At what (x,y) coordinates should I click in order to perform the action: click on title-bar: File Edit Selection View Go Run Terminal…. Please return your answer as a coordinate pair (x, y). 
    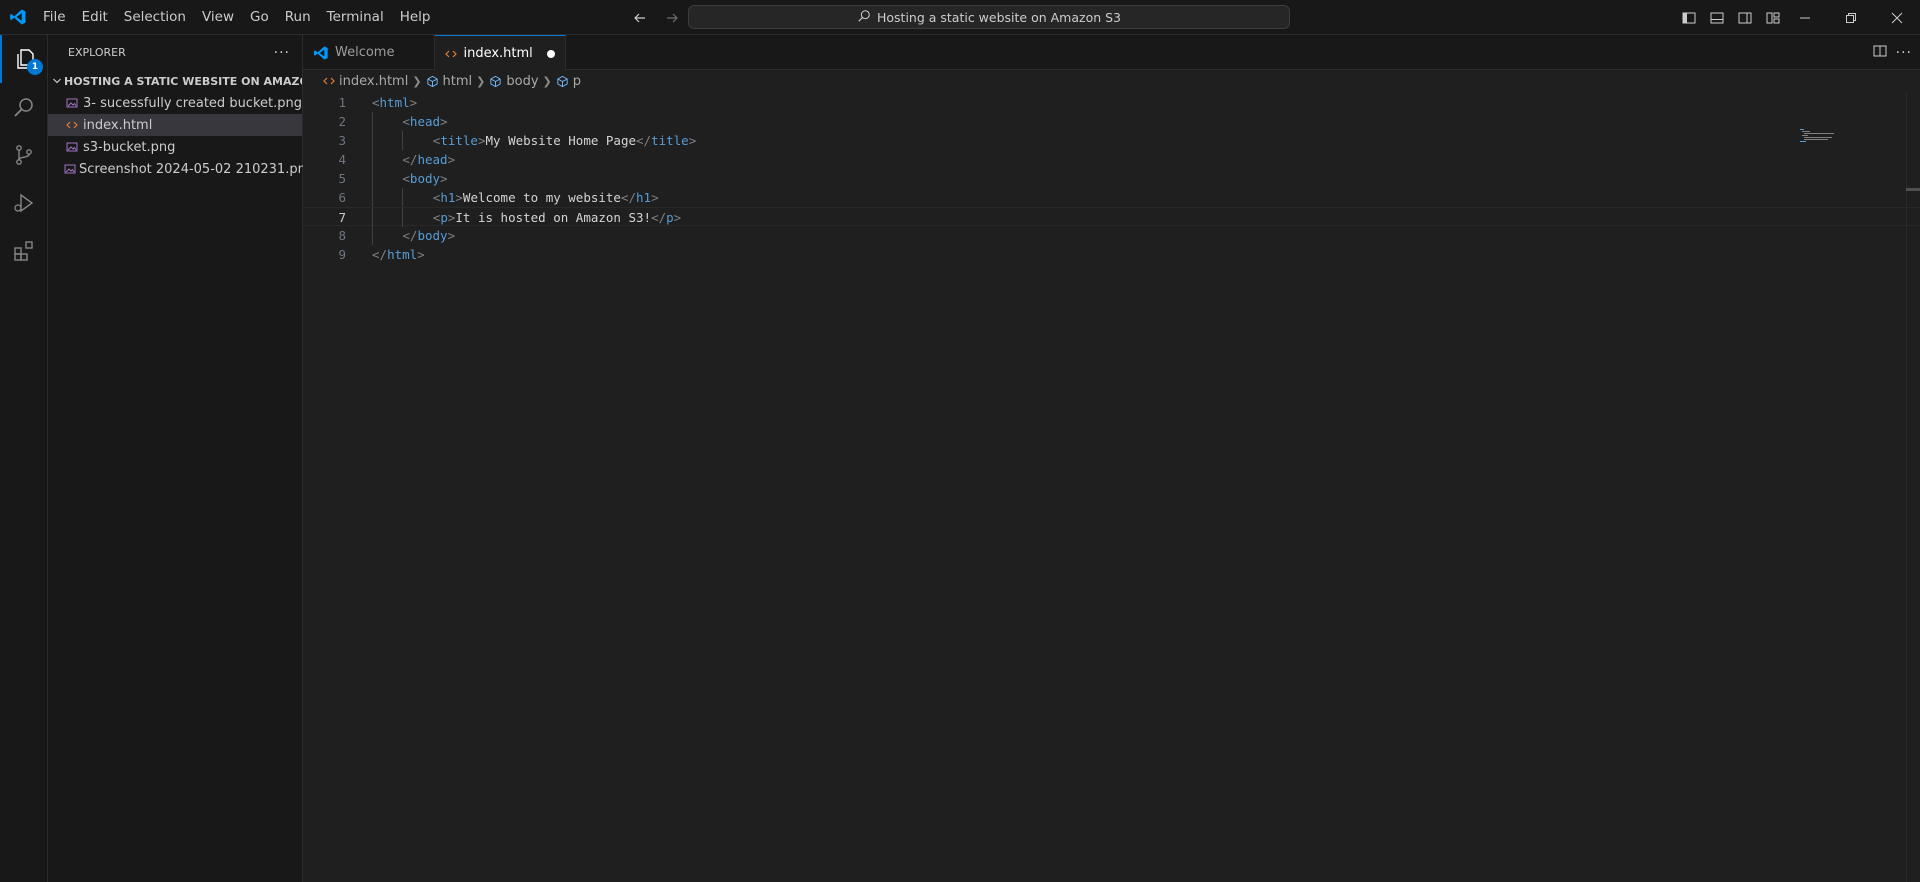
    Looking at the image, I should click on (960, 17).